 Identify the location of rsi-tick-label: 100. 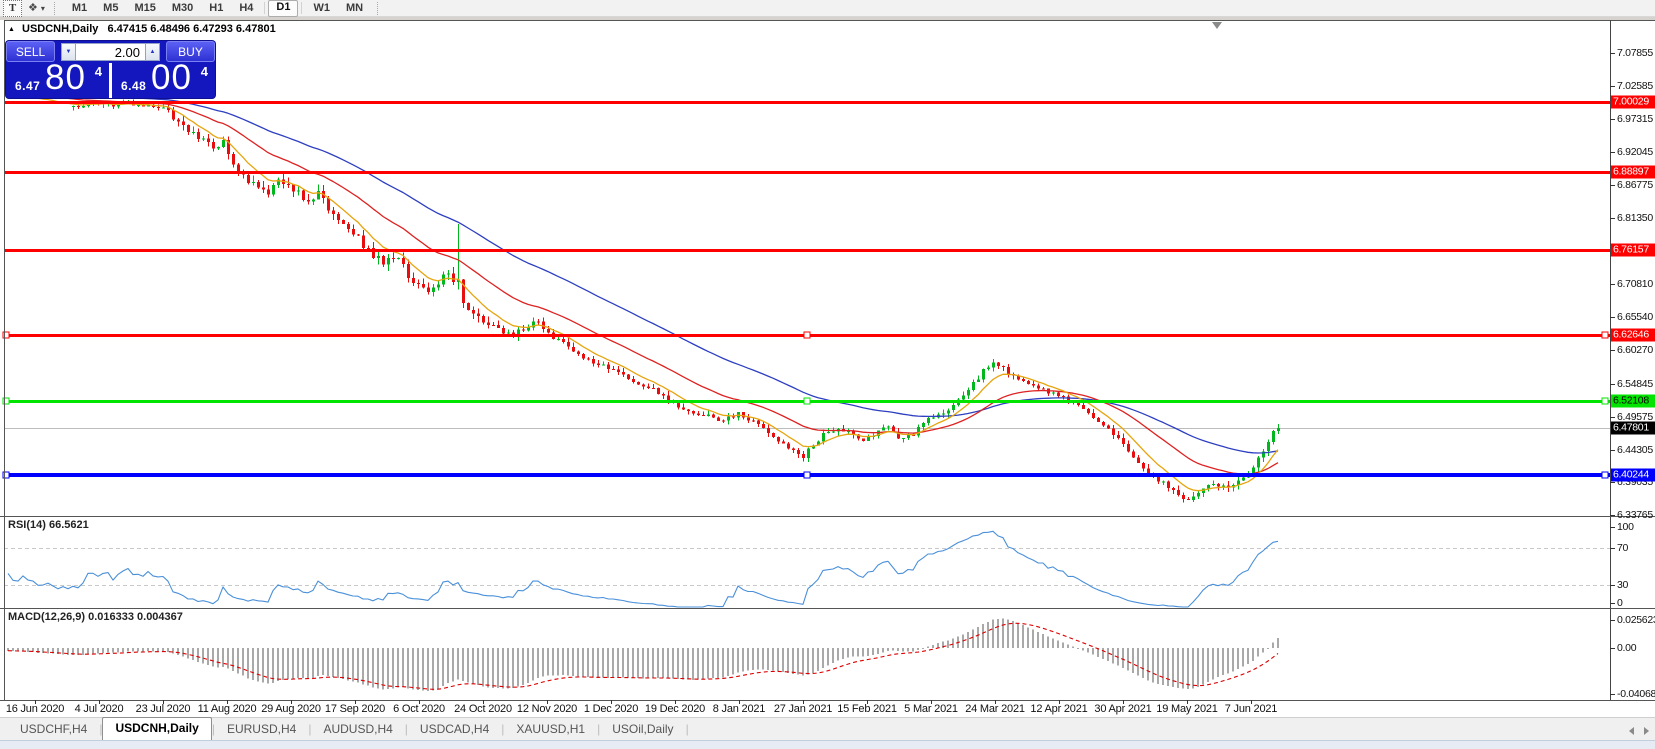
(1625, 527).